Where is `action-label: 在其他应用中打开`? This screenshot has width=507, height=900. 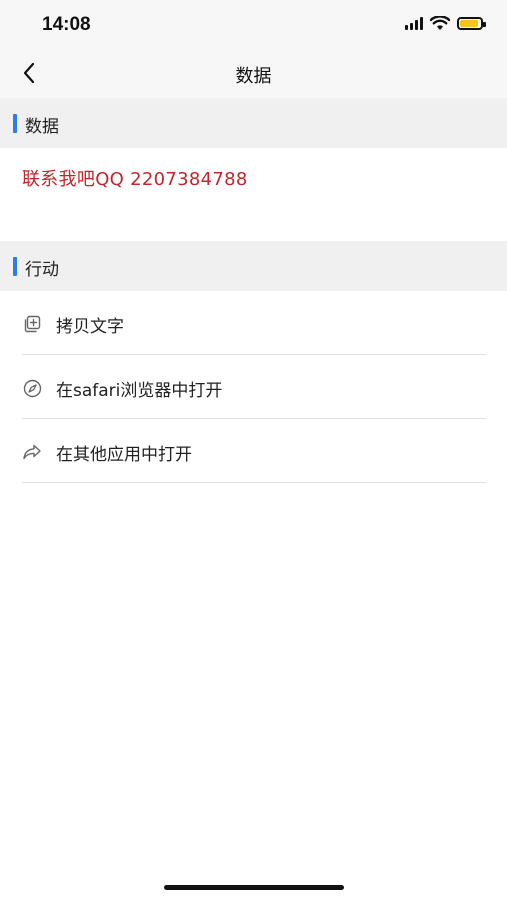 action-label: 在其他应用中打开 is located at coordinates (124, 455).